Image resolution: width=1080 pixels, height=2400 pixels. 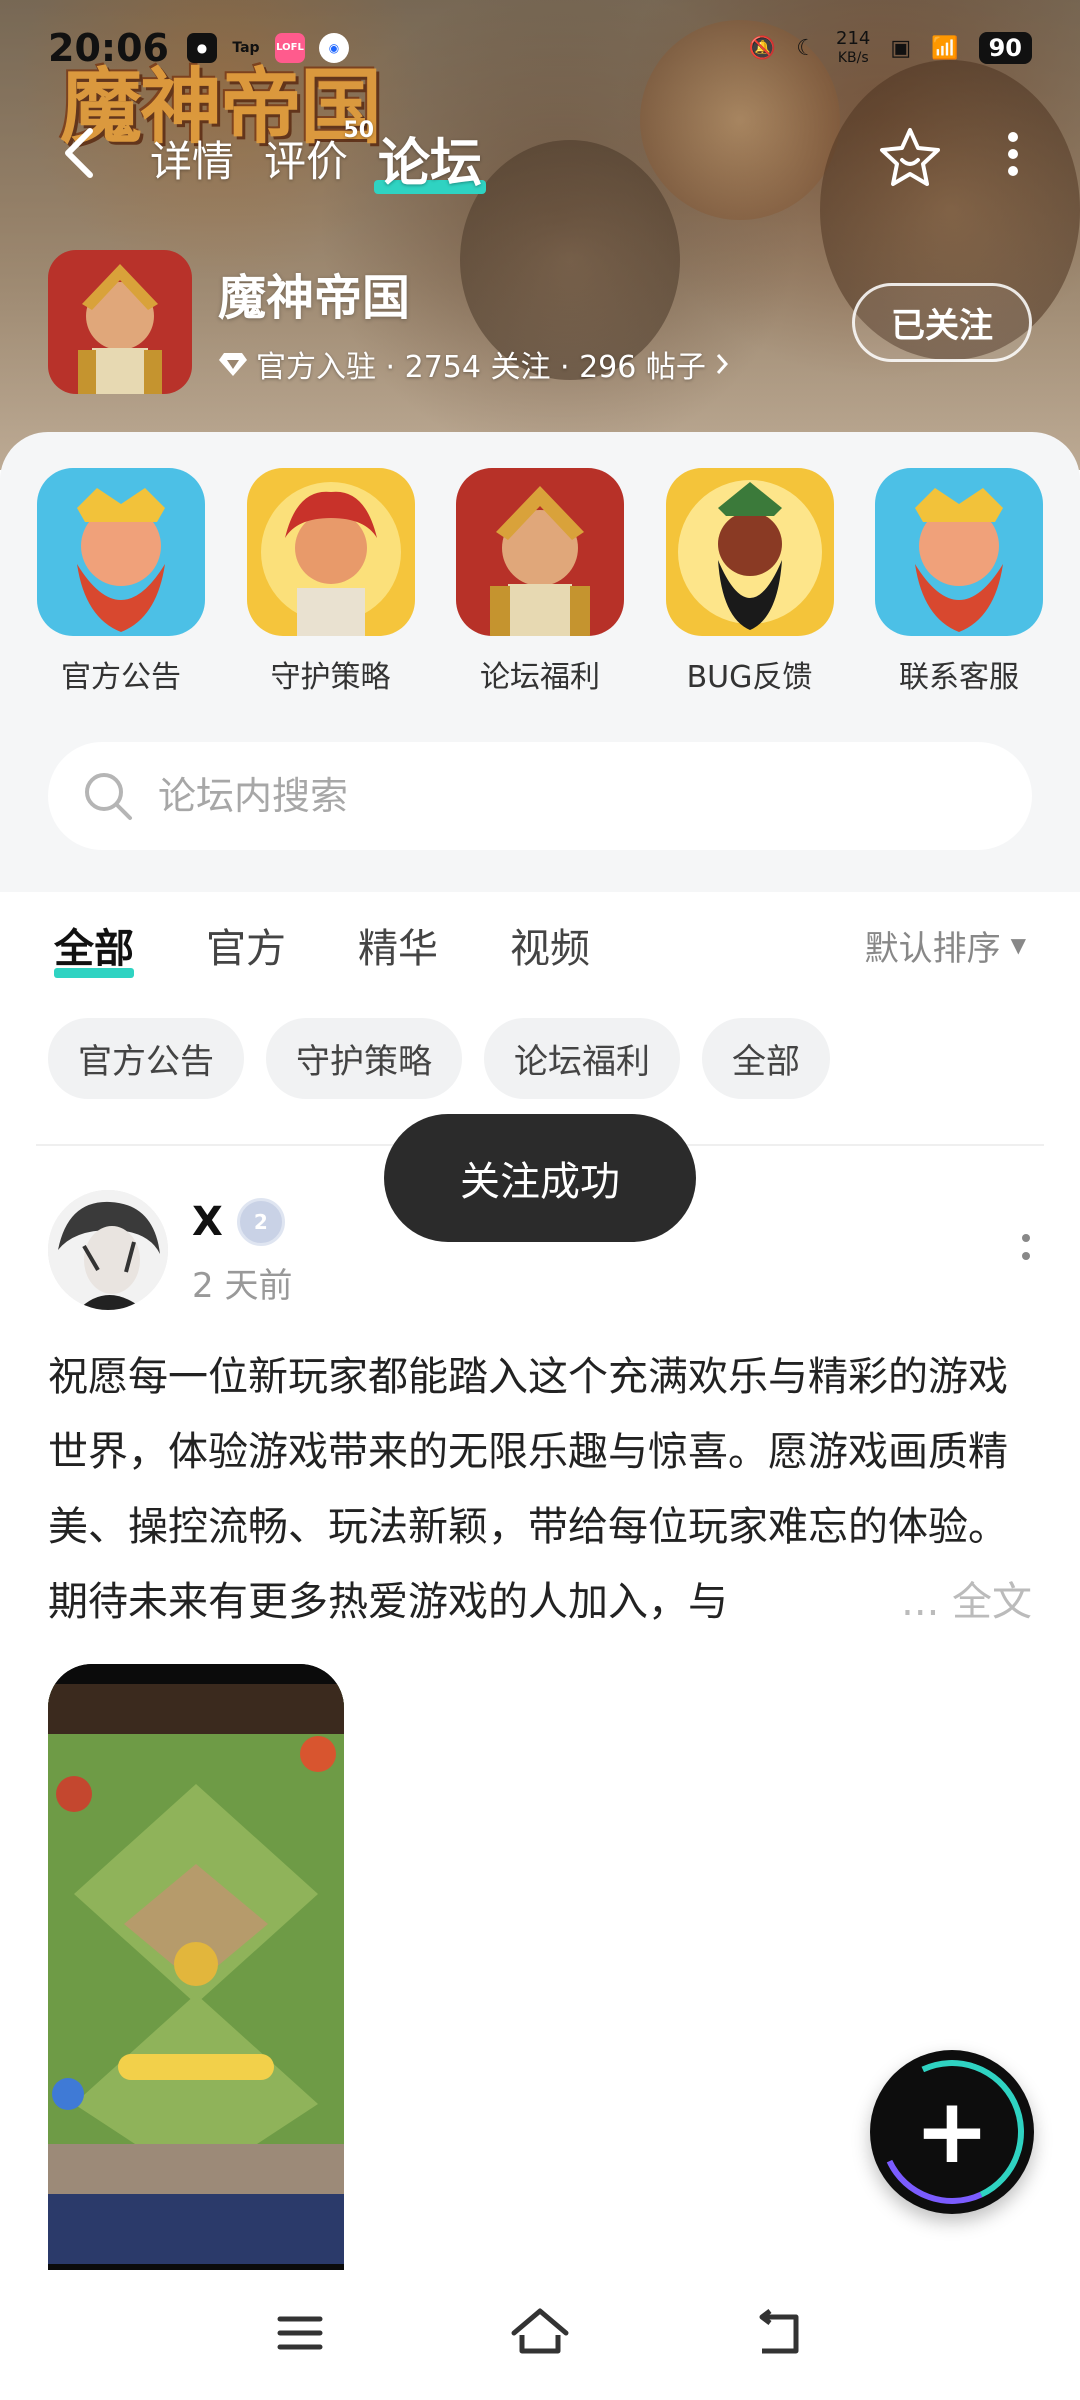 What do you see at coordinates (749, 552) in the screenshot?
I see `guan-yu-icon` at bounding box center [749, 552].